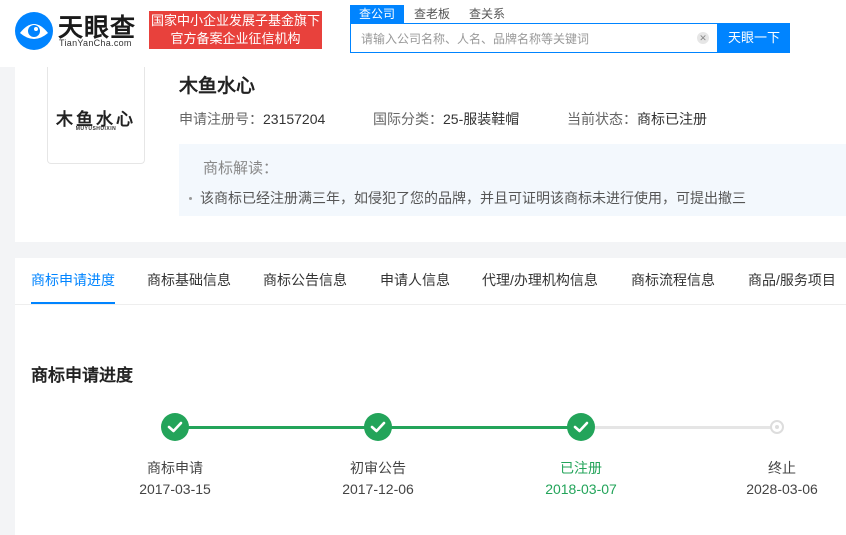  I want to click on class-value: 25-服装鞋帽, so click(481, 119).